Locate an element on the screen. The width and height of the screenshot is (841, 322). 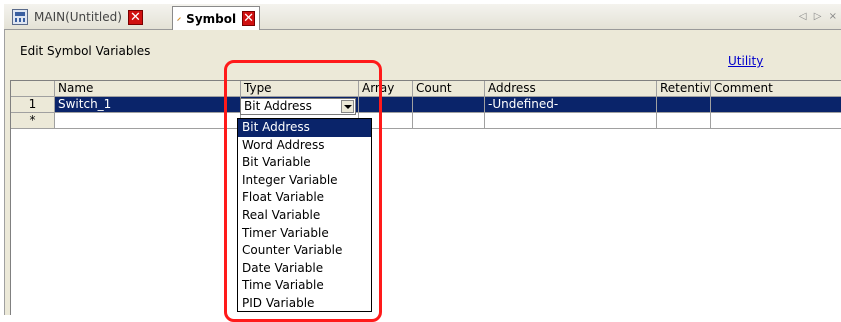
tab-main: MAIN(Untitled) ✕ is located at coordinates (93, 17).